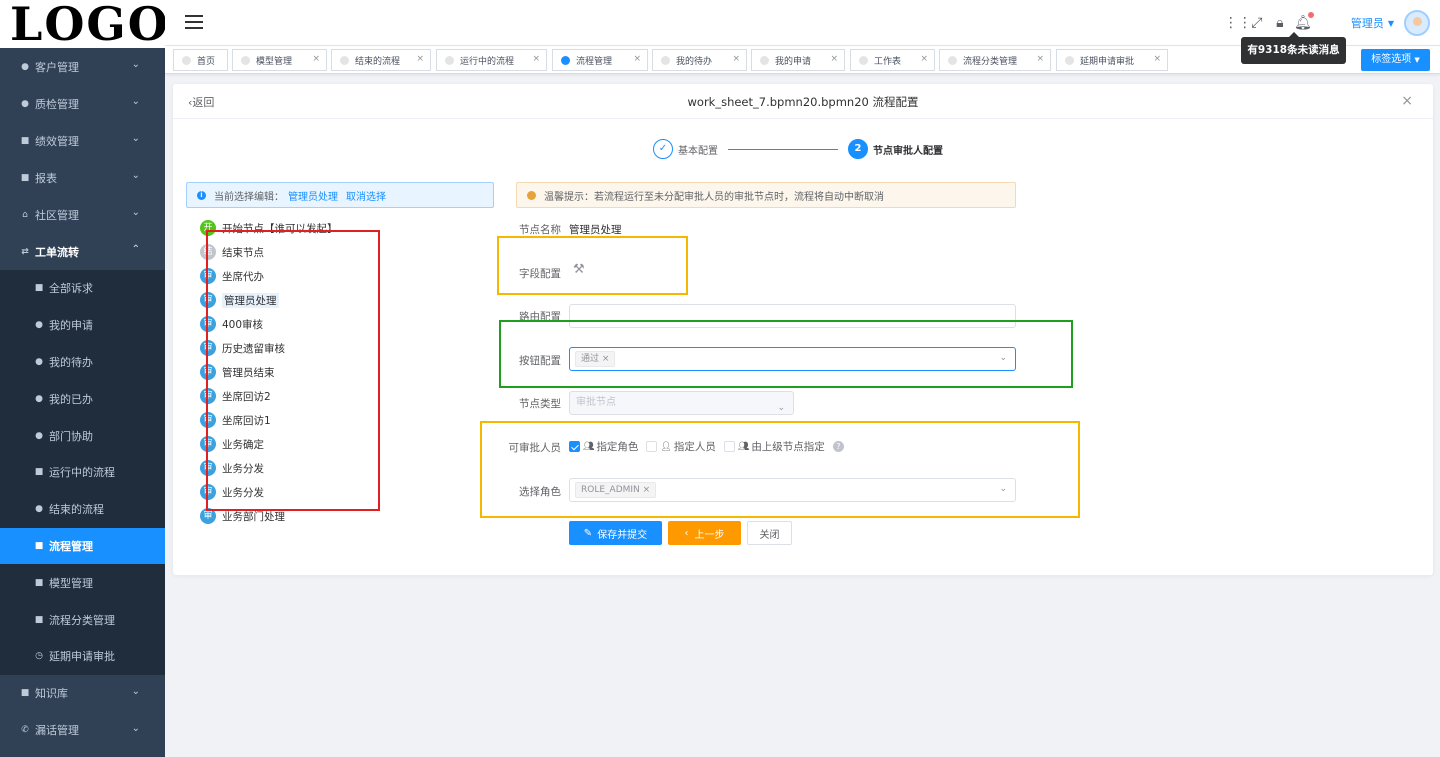 This screenshot has width=1440, height=757. Describe the element at coordinates (1280, 23) in the screenshot. I see `lock-icon: 🔒︎` at that location.